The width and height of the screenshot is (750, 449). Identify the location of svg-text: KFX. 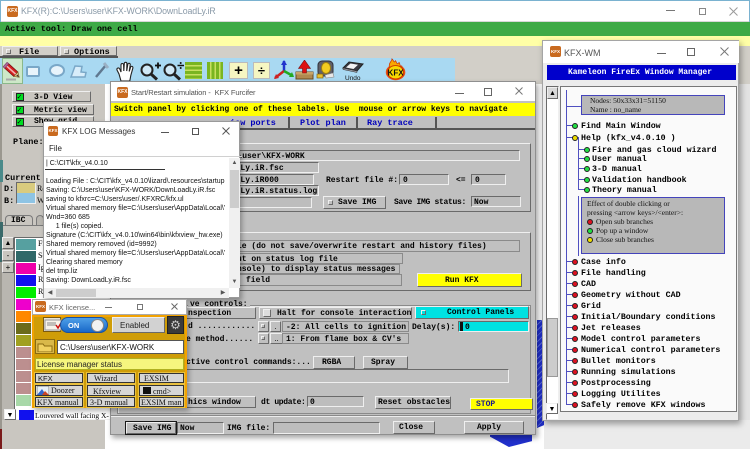
(396, 72).